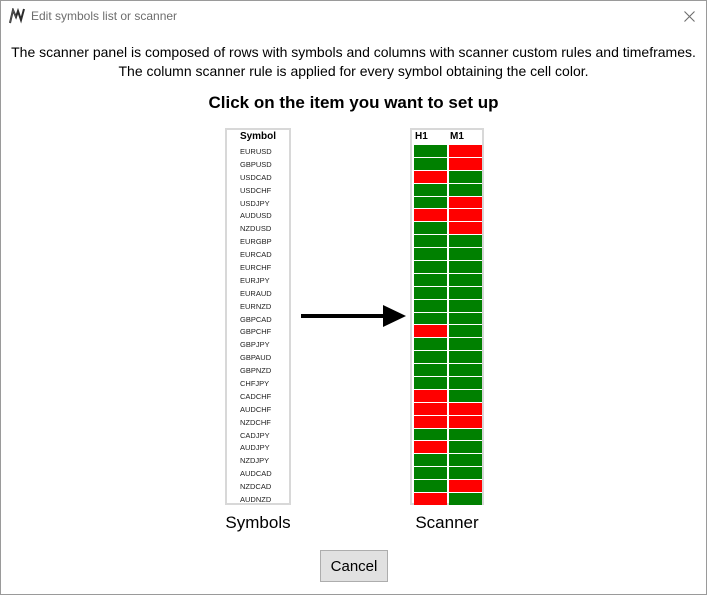 The image size is (707, 595). What do you see at coordinates (256, 358) in the screenshot?
I see `symbol-list-item: GBPAUD` at bounding box center [256, 358].